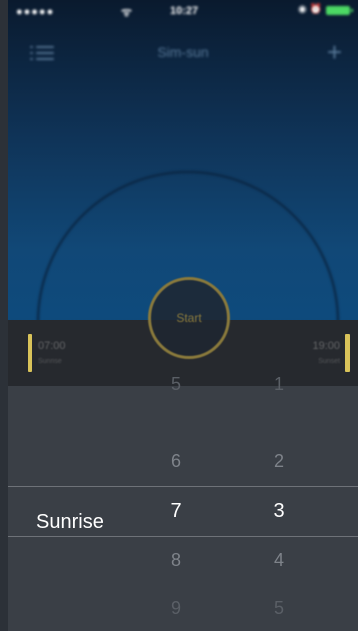 This screenshot has height=631, width=358. I want to click on picker-col2-item: 4, so click(279, 560).